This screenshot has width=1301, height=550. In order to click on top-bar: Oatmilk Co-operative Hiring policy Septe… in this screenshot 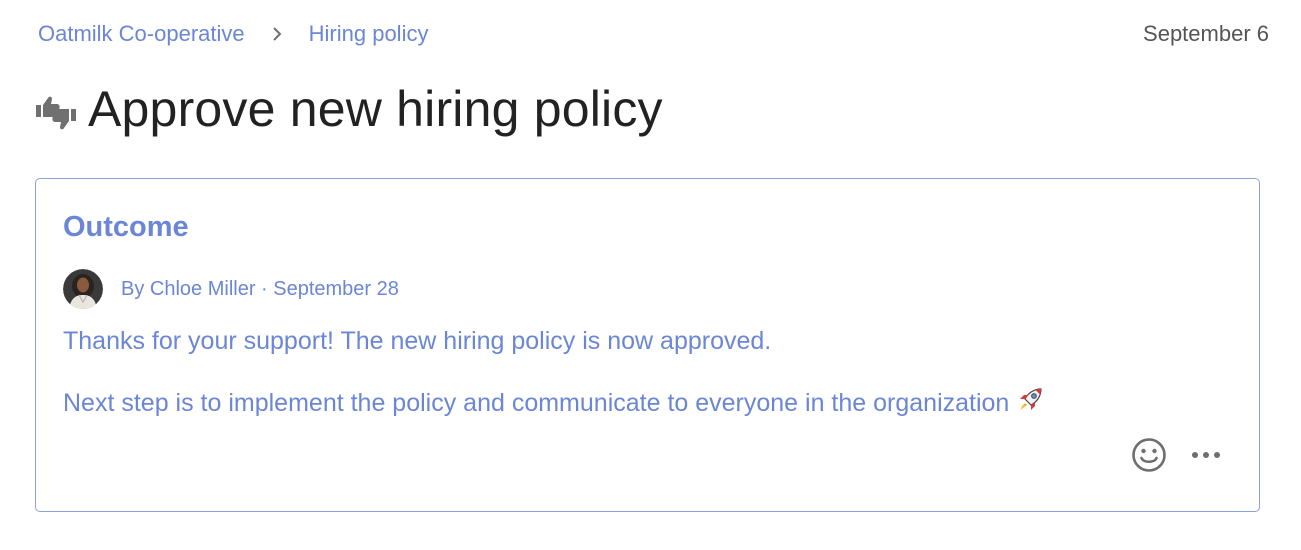, I will do `click(653, 34)`.